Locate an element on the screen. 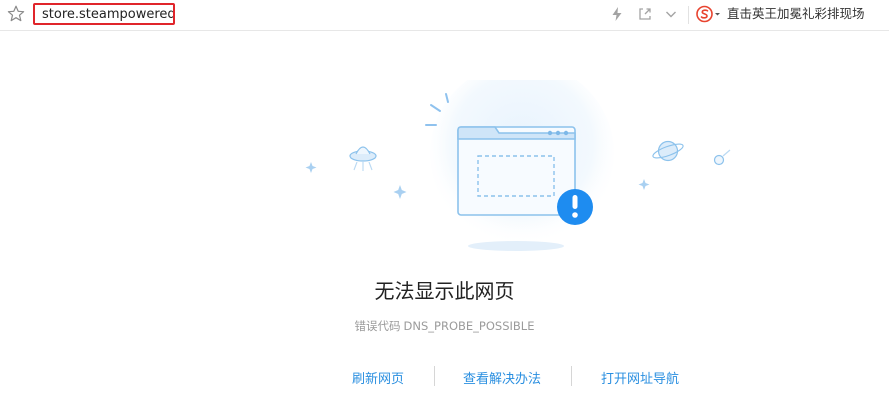 This screenshot has height=401, width=889. alert-exclamation-icon is located at coordinates (575, 207).